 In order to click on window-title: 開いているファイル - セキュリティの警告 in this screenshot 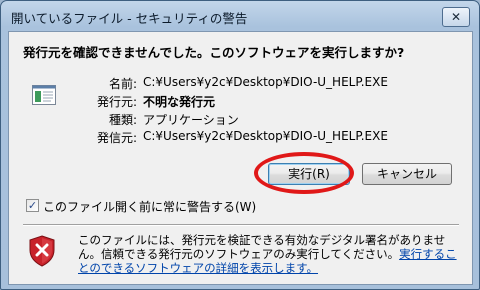, I will do `click(129, 18)`.